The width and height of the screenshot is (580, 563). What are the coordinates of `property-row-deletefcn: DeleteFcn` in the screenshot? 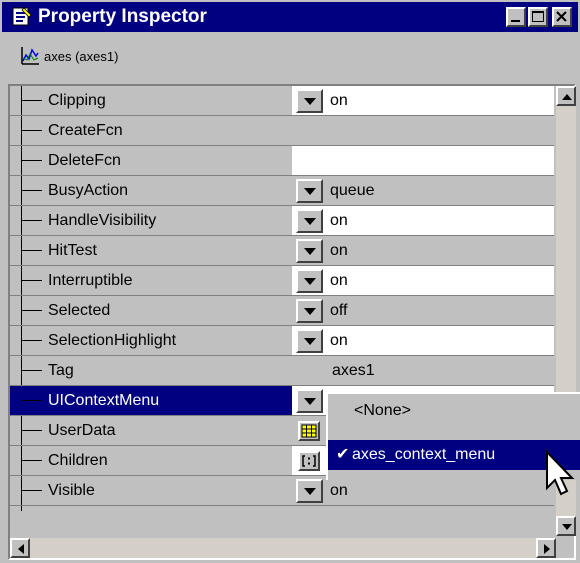 It's located at (282, 161).